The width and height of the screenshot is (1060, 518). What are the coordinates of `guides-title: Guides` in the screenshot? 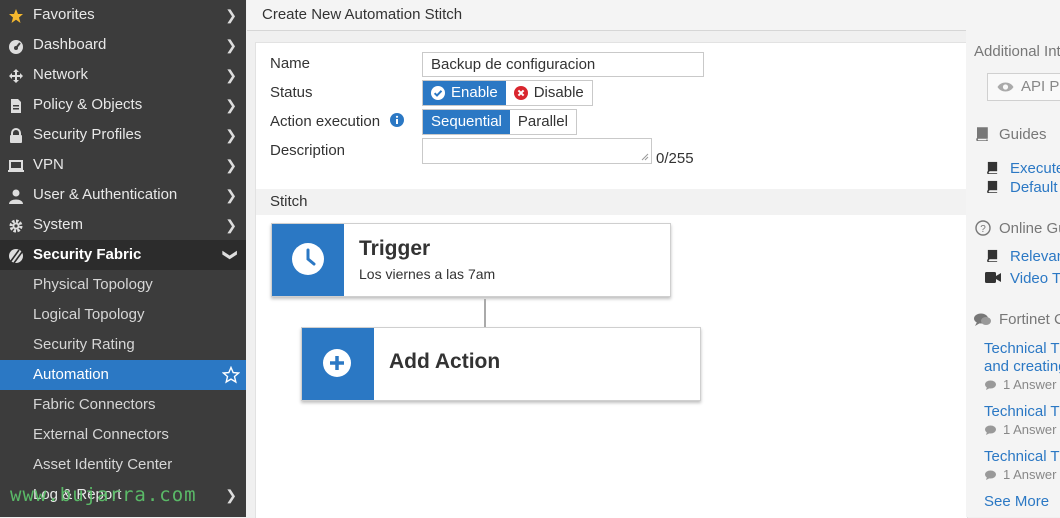 It's located at (1023, 134).